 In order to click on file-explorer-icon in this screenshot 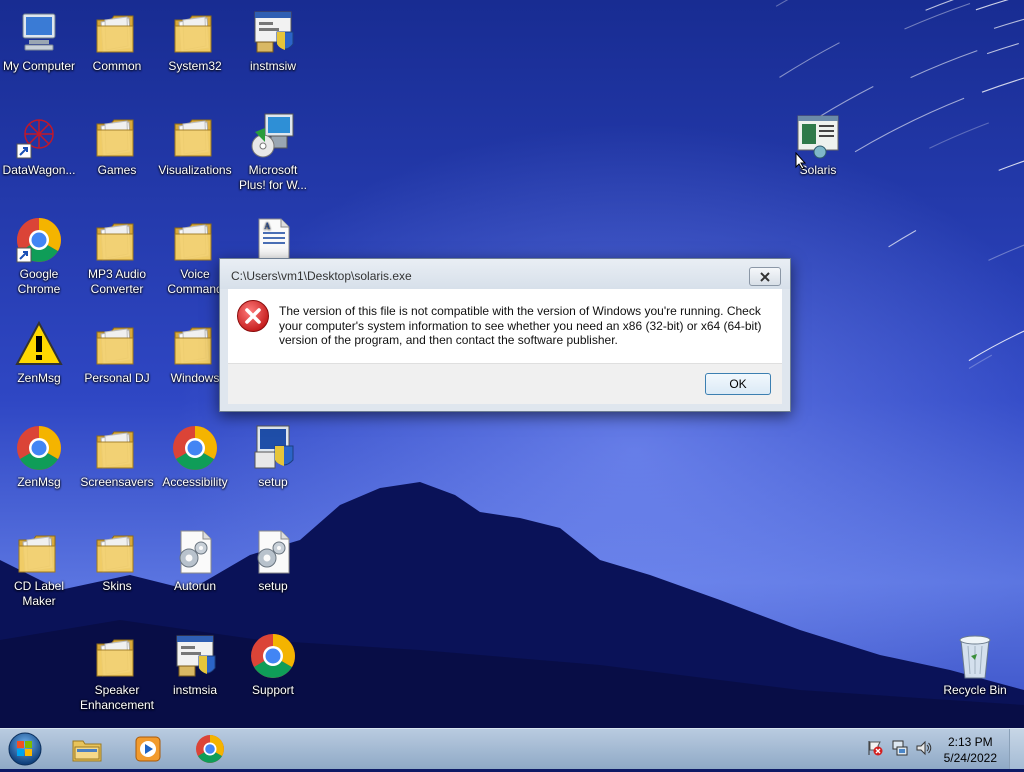, I will do `click(87, 749)`.